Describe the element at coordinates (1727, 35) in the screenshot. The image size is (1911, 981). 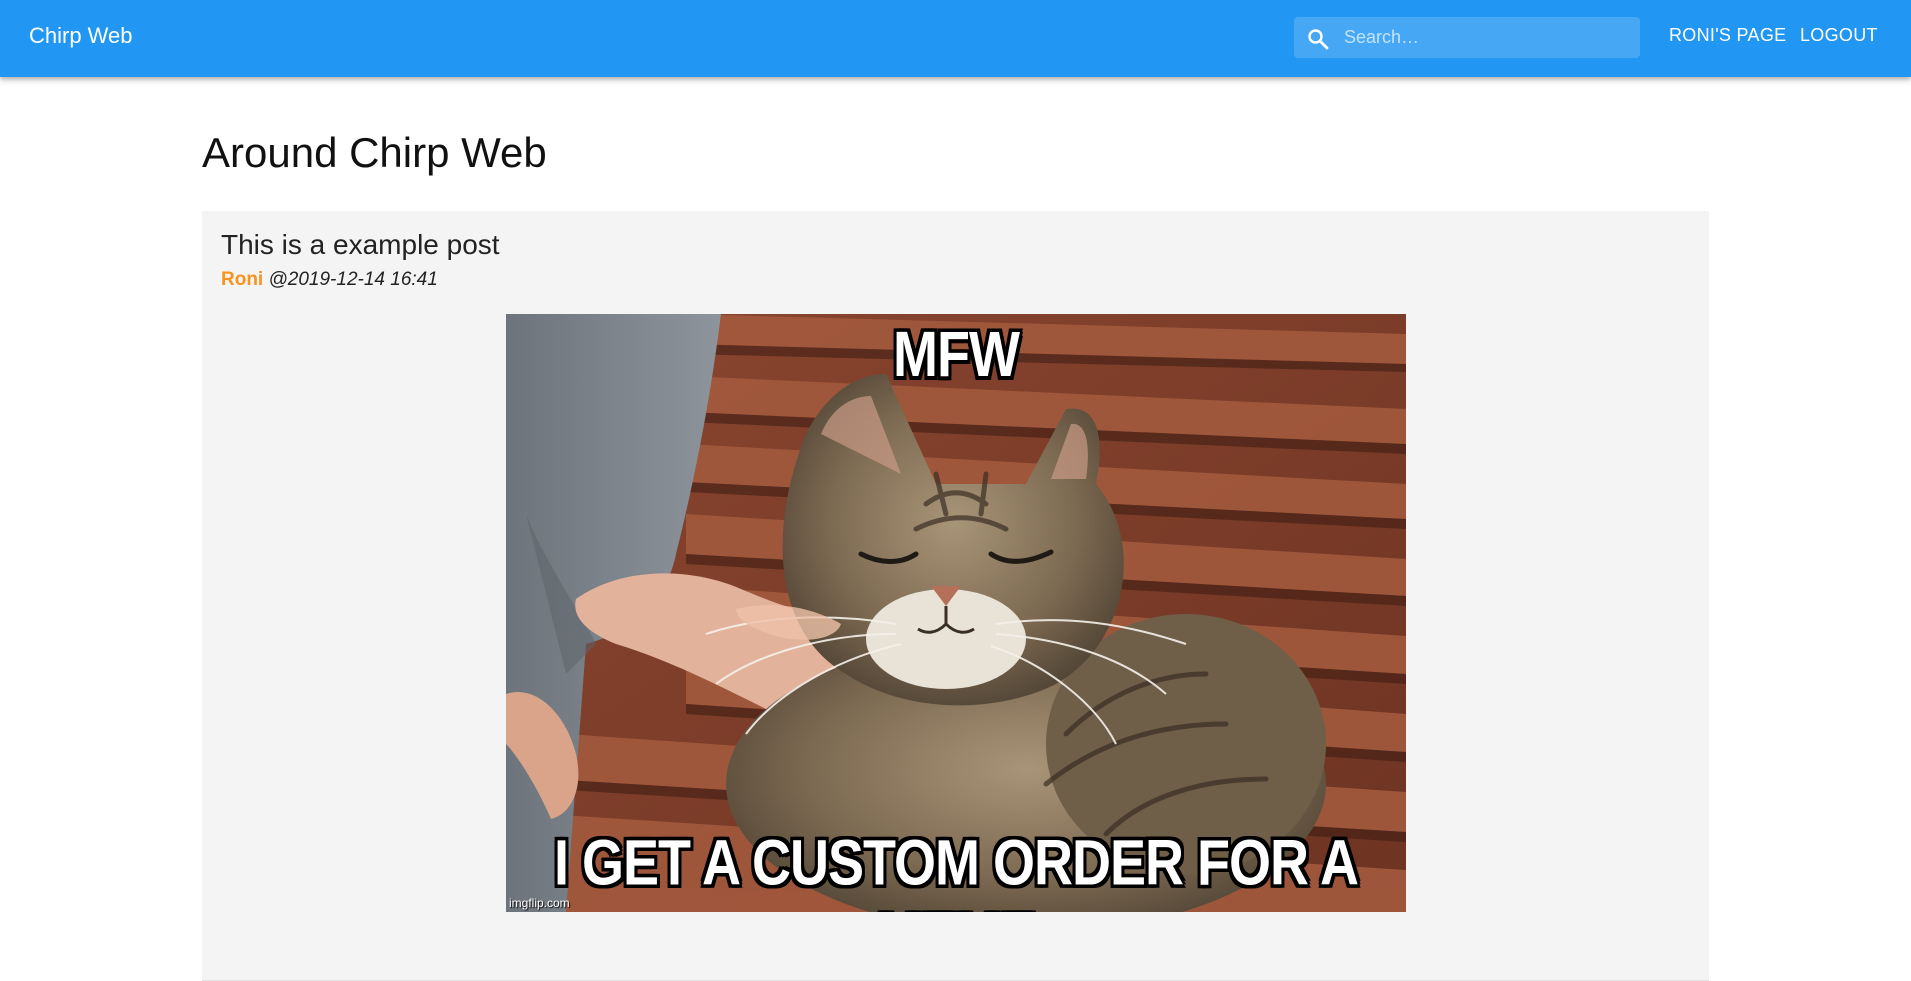
I see `profile-page-link: RONI'S PAGE` at that location.